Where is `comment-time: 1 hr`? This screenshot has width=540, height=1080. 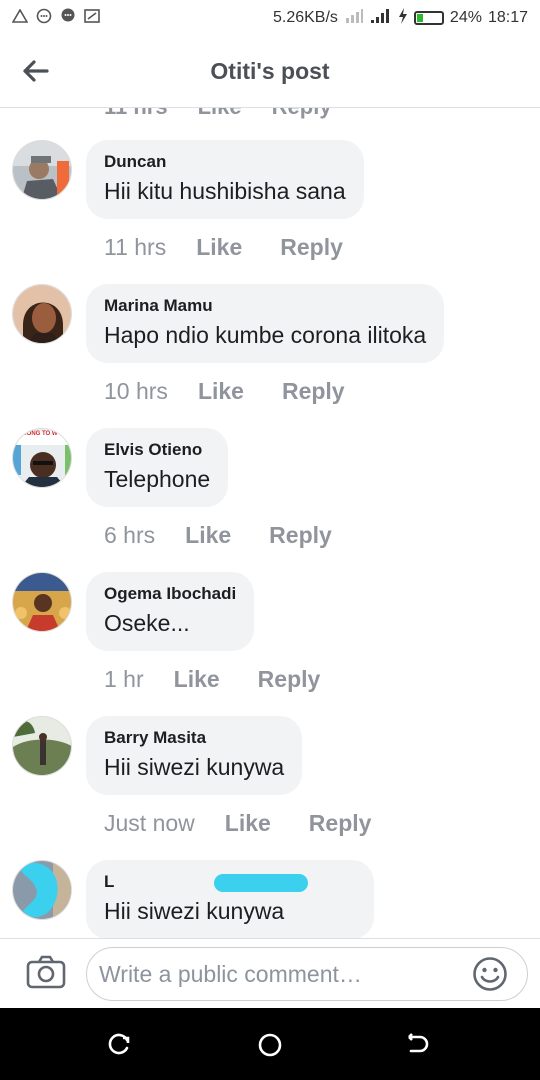
comment-time: 1 hr is located at coordinates (124, 679).